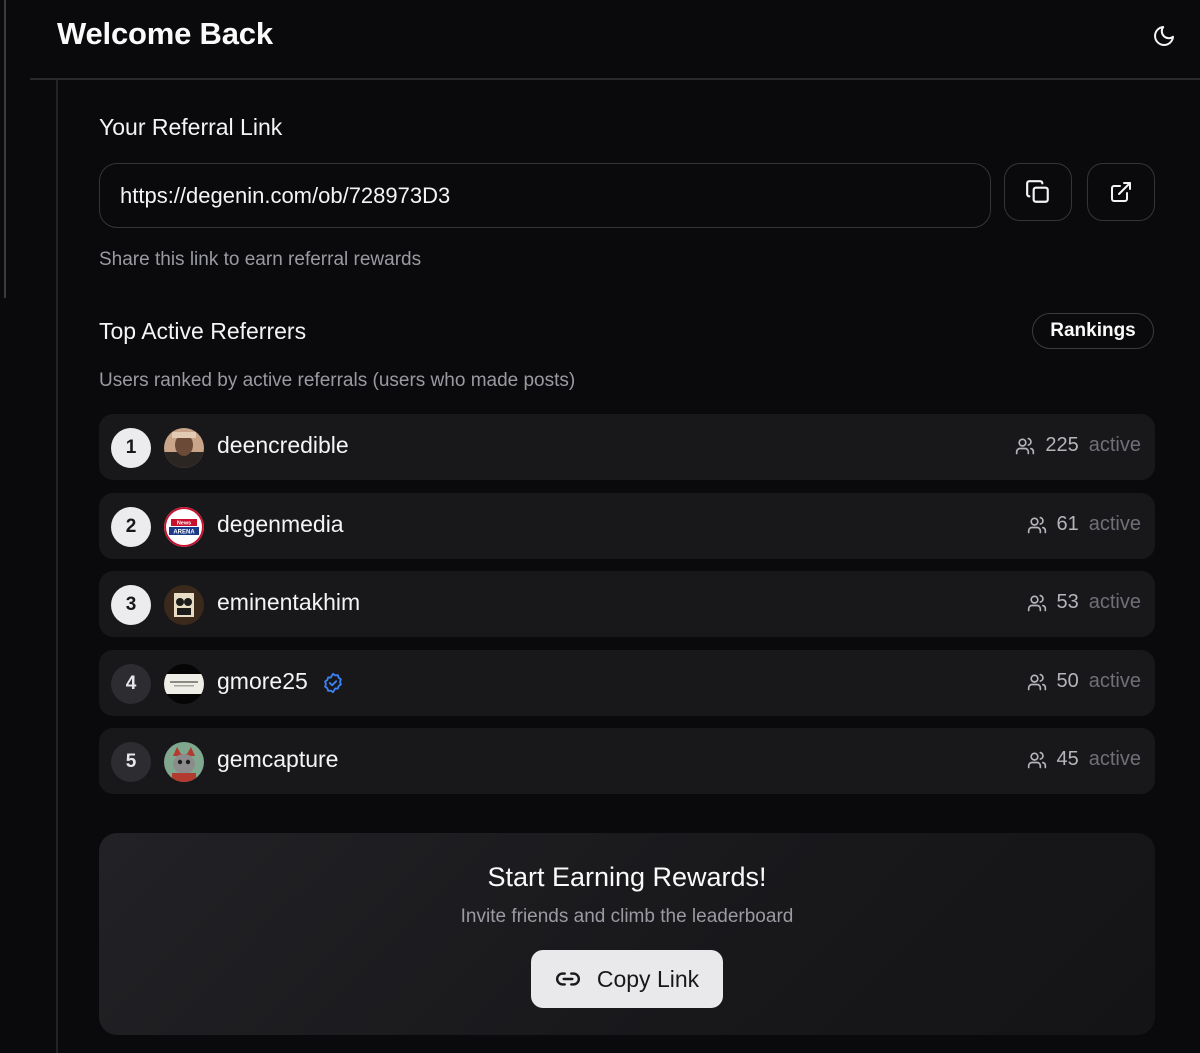 This screenshot has height=1053, width=1200. I want to click on open-link-button, so click(1121, 192).